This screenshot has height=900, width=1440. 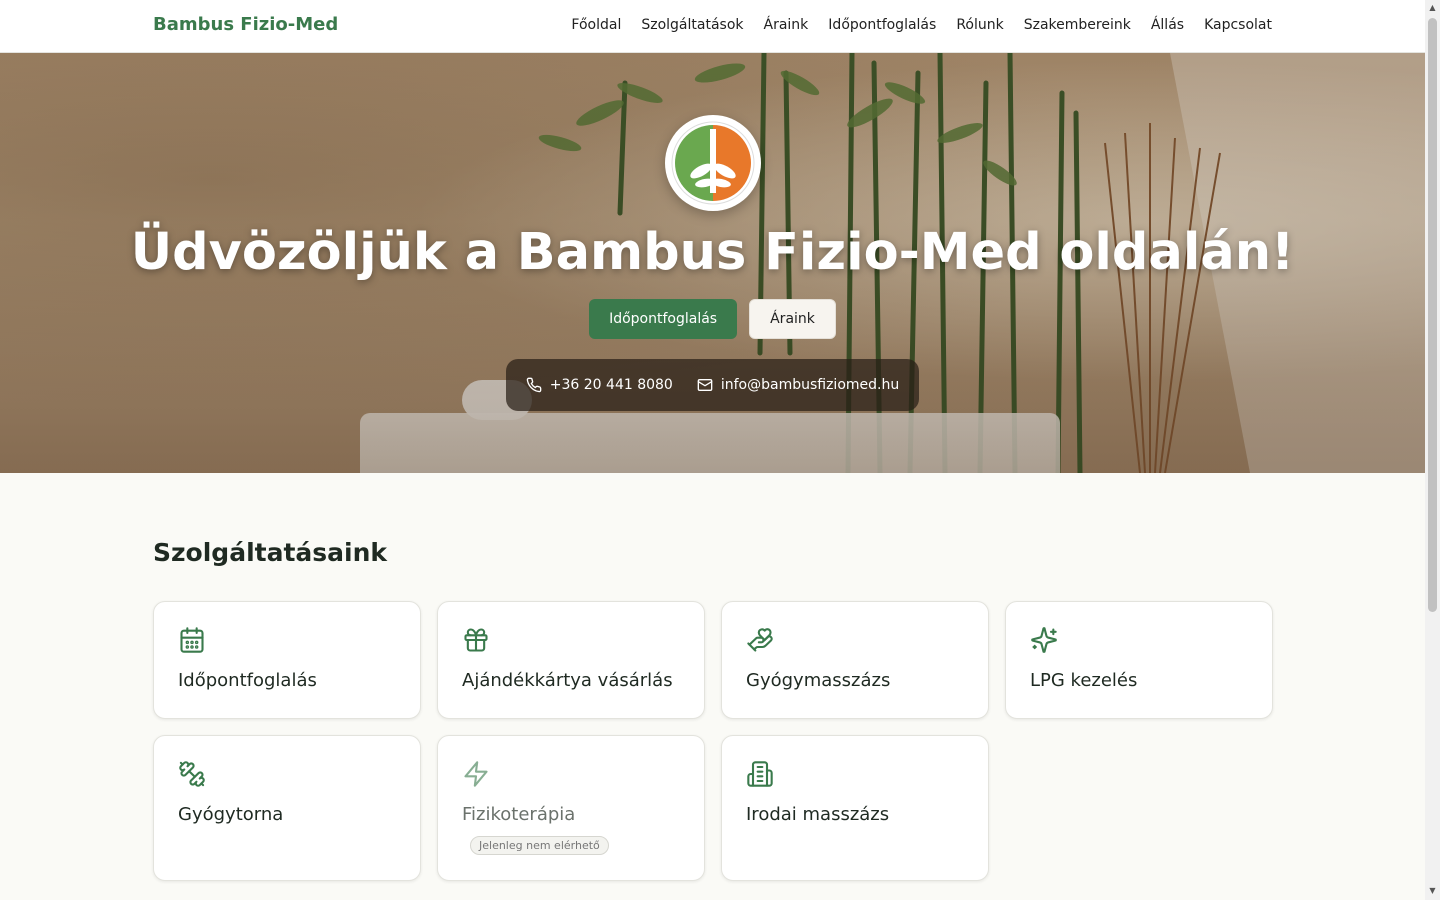 I want to click on nav-item-szakembereink: Szakembereink, so click(x=1077, y=25).